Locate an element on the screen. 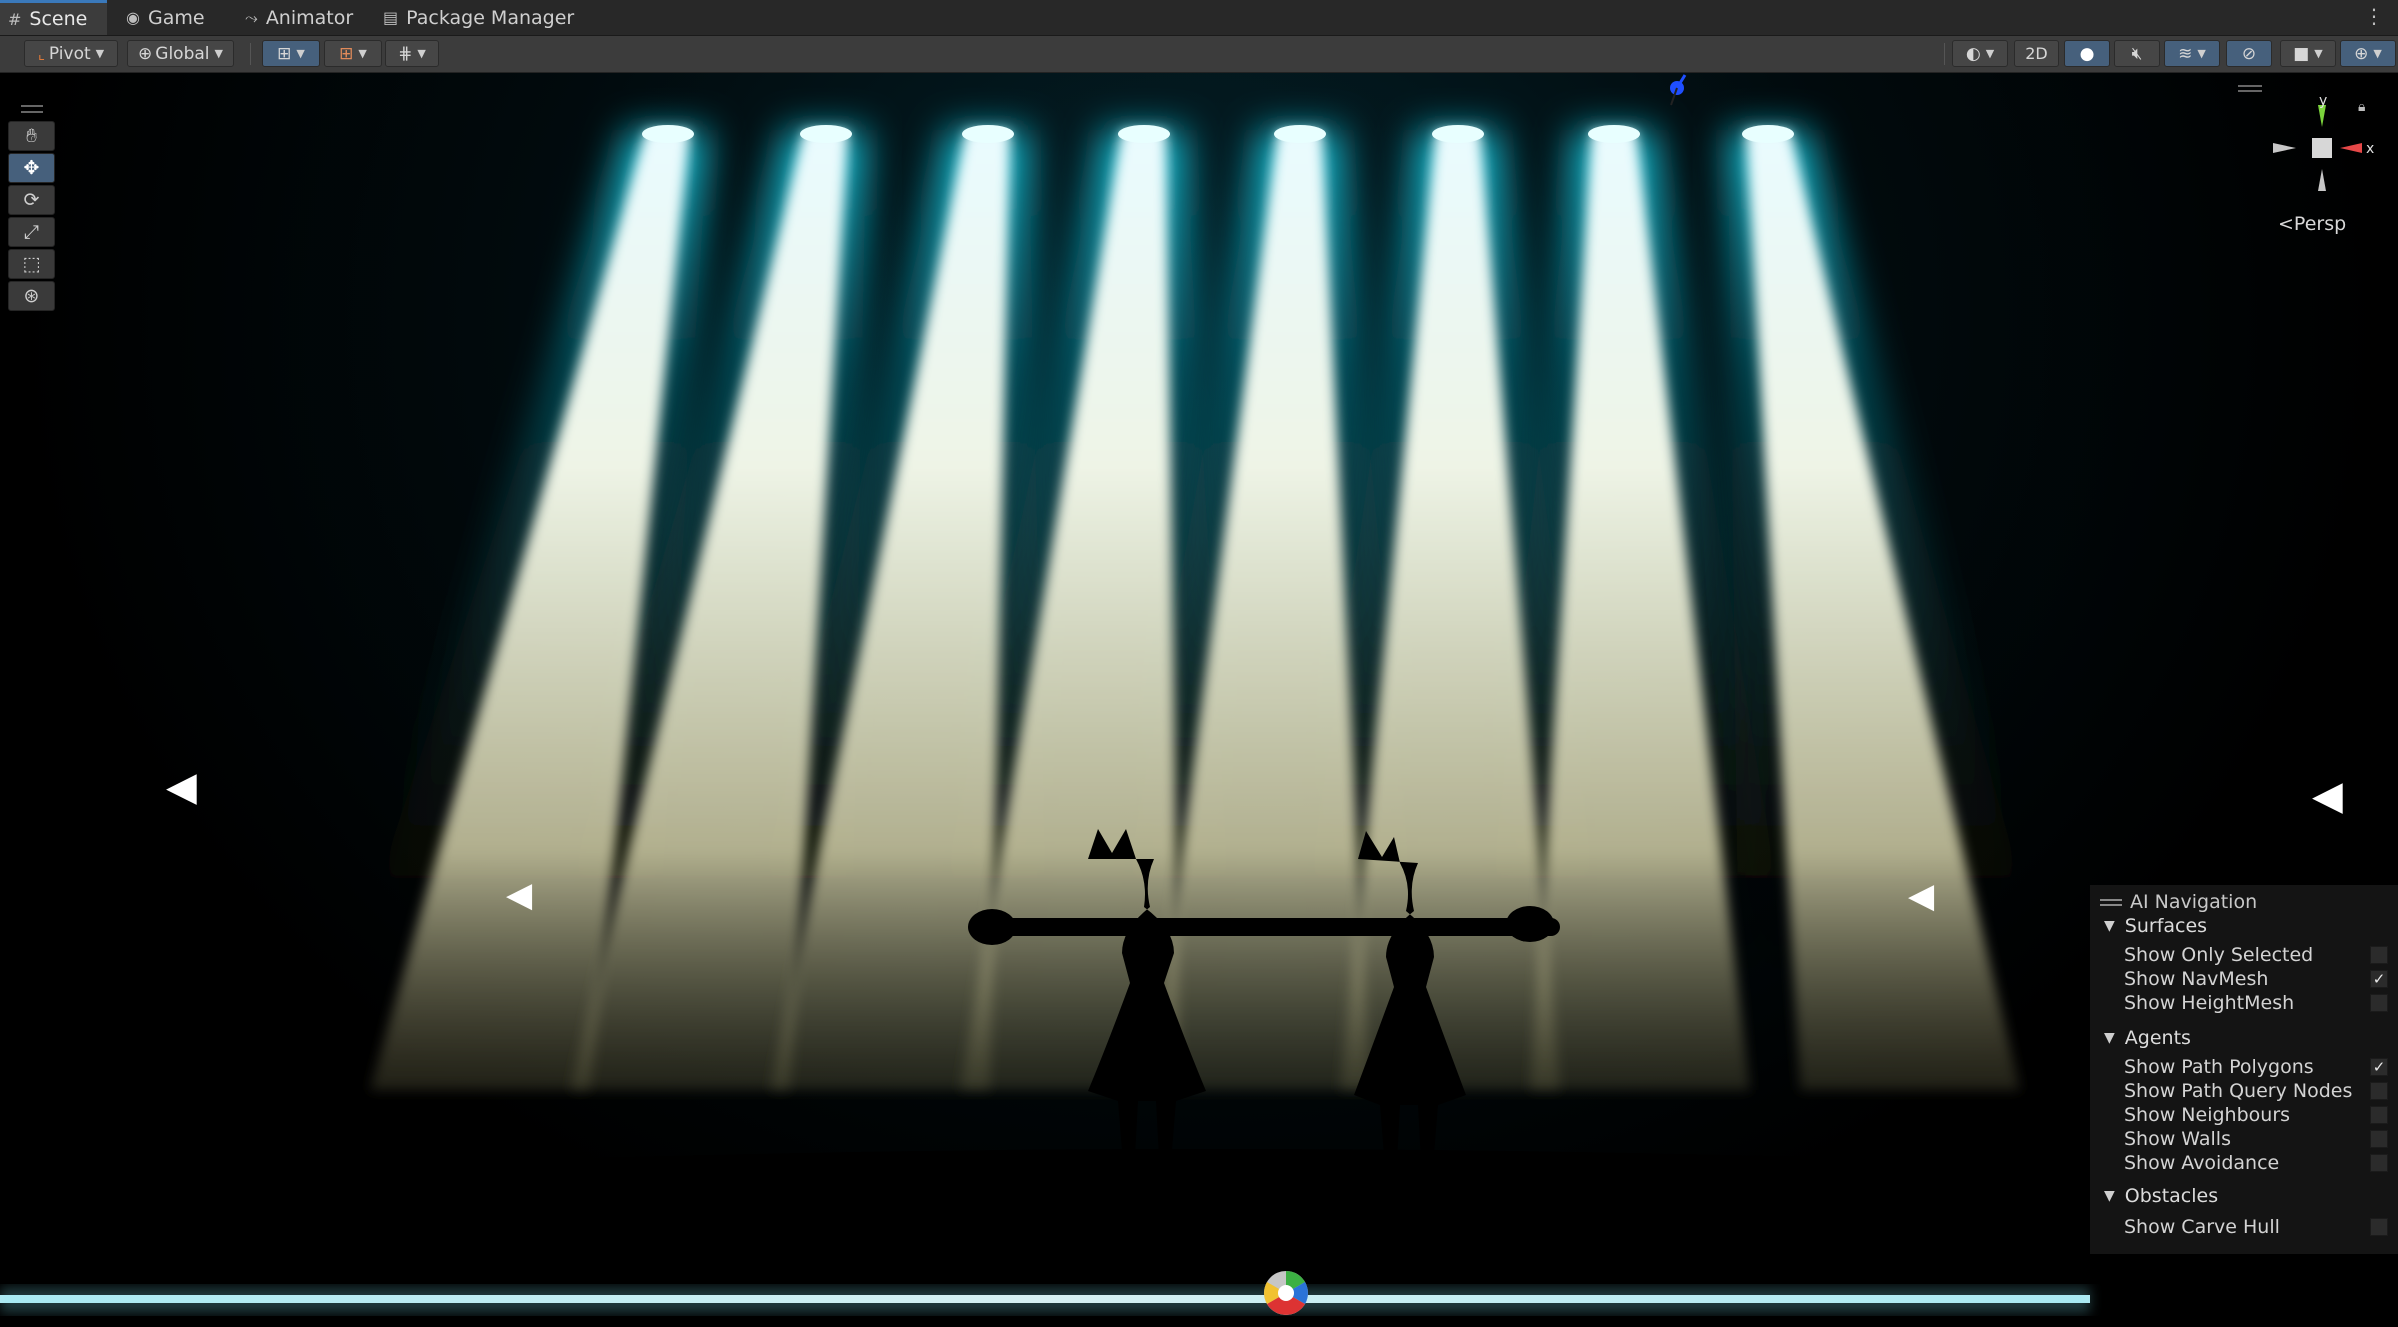 This screenshot has width=2398, height=1327. agents-foldout: ▼ Agents is located at coordinates (2147, 1038).